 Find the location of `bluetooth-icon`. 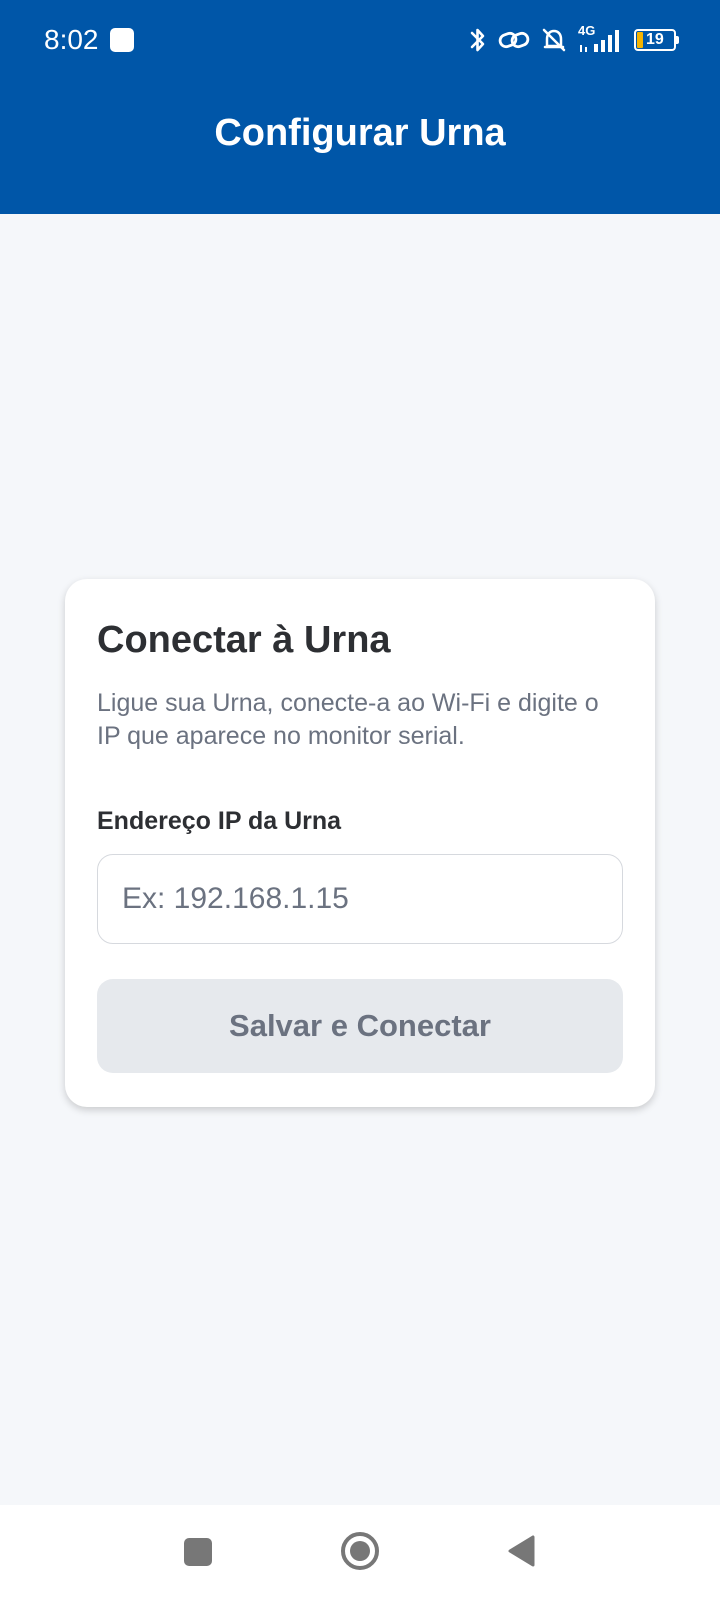

bluetooth-icon is located at coordinates (478, 40).